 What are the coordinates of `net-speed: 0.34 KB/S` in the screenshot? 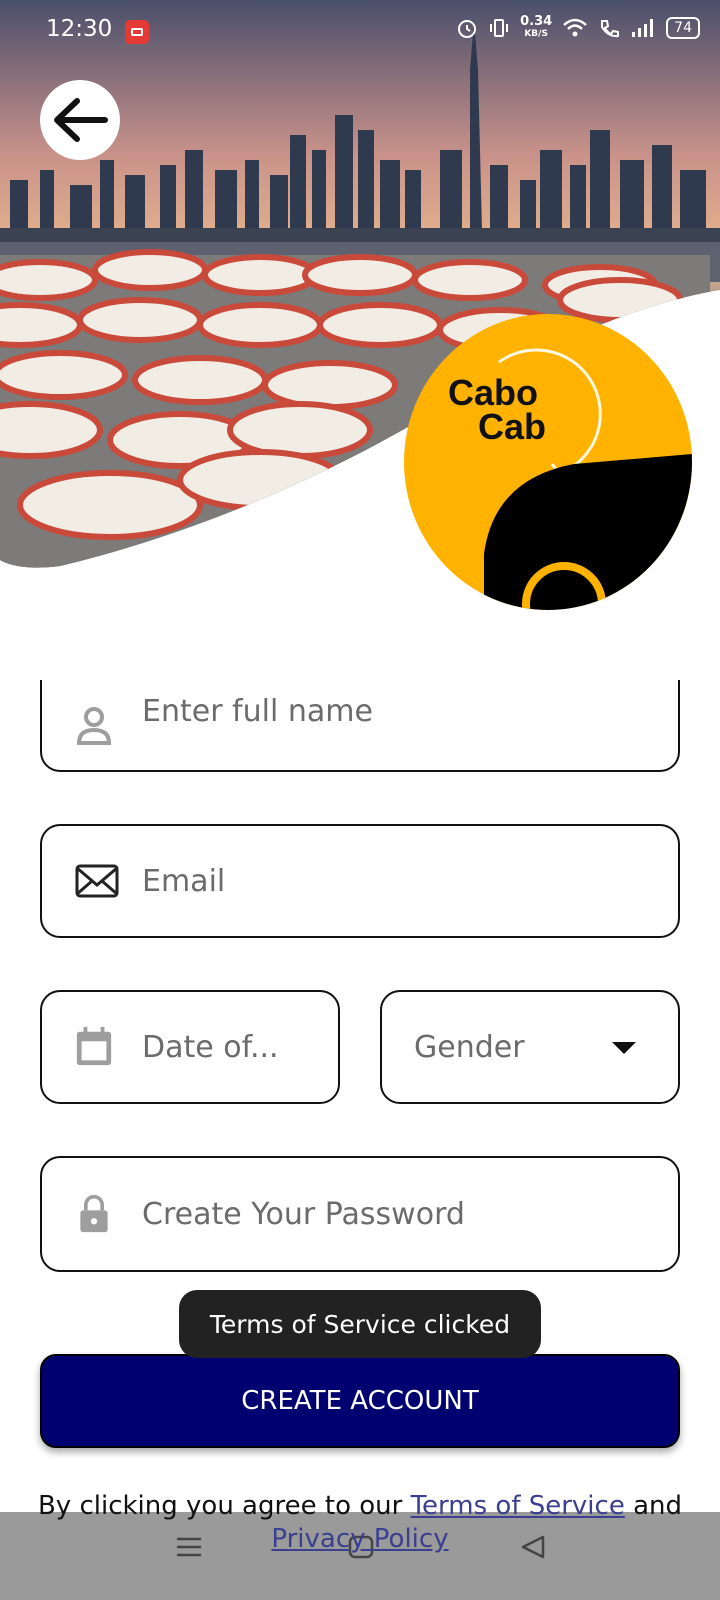 It's located at (536, 27).